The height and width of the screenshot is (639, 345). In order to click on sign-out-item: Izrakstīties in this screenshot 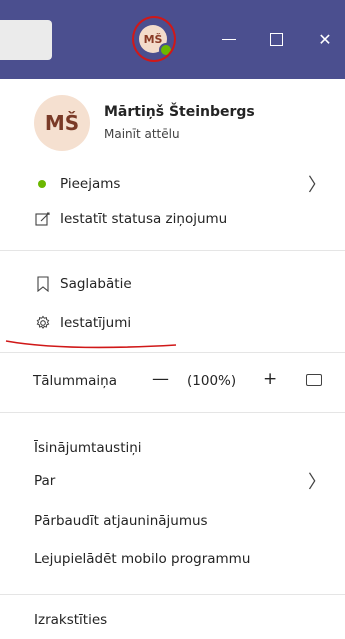, I will do `click(70, 620)`.